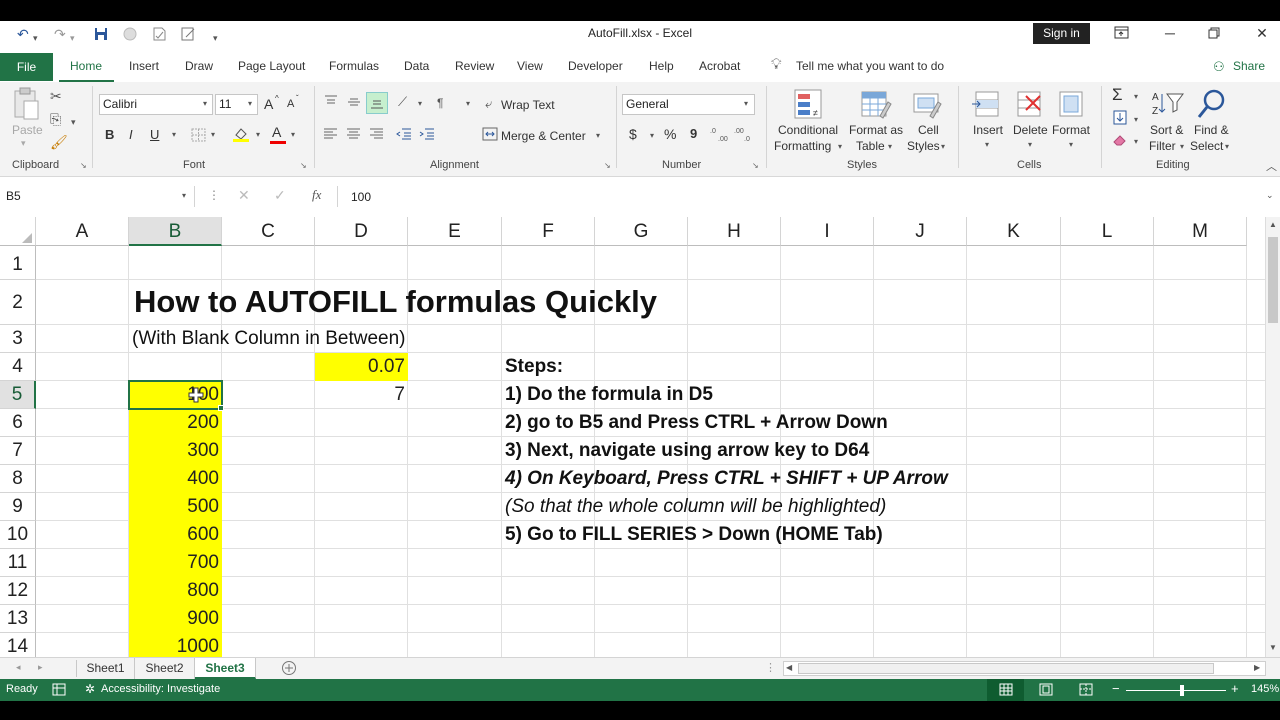 This screenshot has height=720, width=1280. Describe the element at coordinates (205, 103) in the screenshot. I see `font-name-dropdown-icon: ▾` at that location.